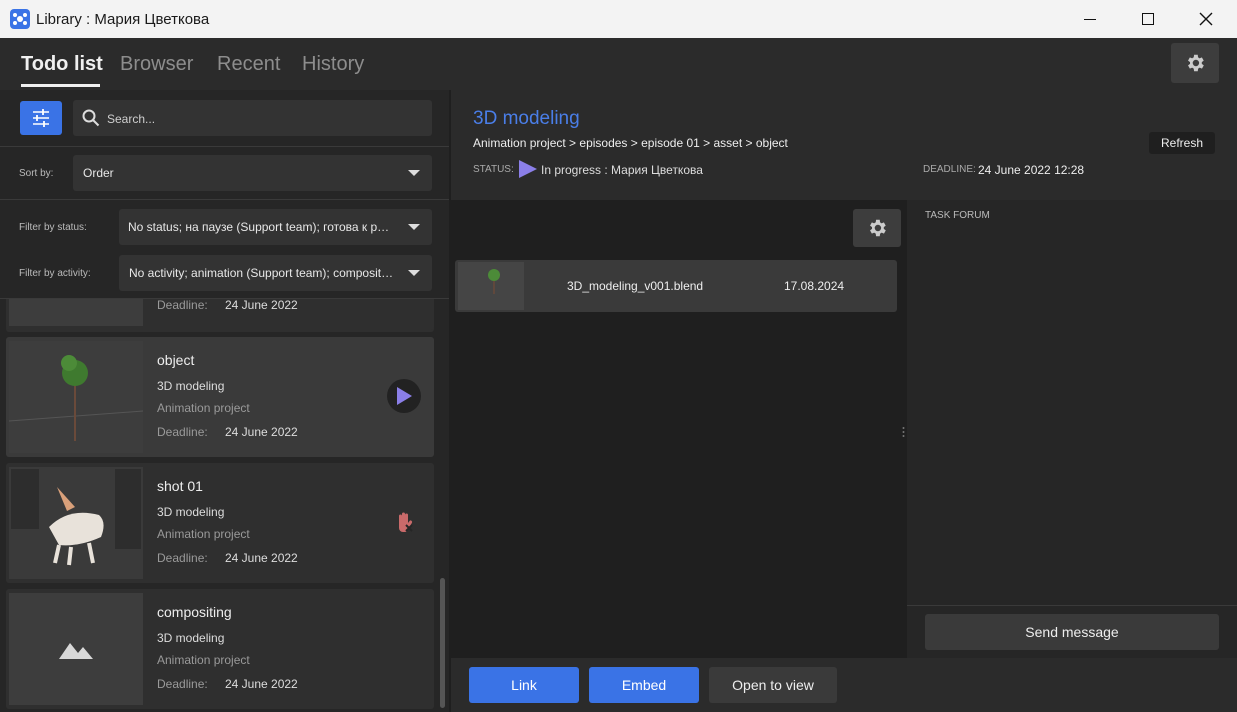 This screenshot has height=712, width=1237. Describe the element at coordinates (442, 643) in the screenshot. I see `task-list-scrollbar` at that location.